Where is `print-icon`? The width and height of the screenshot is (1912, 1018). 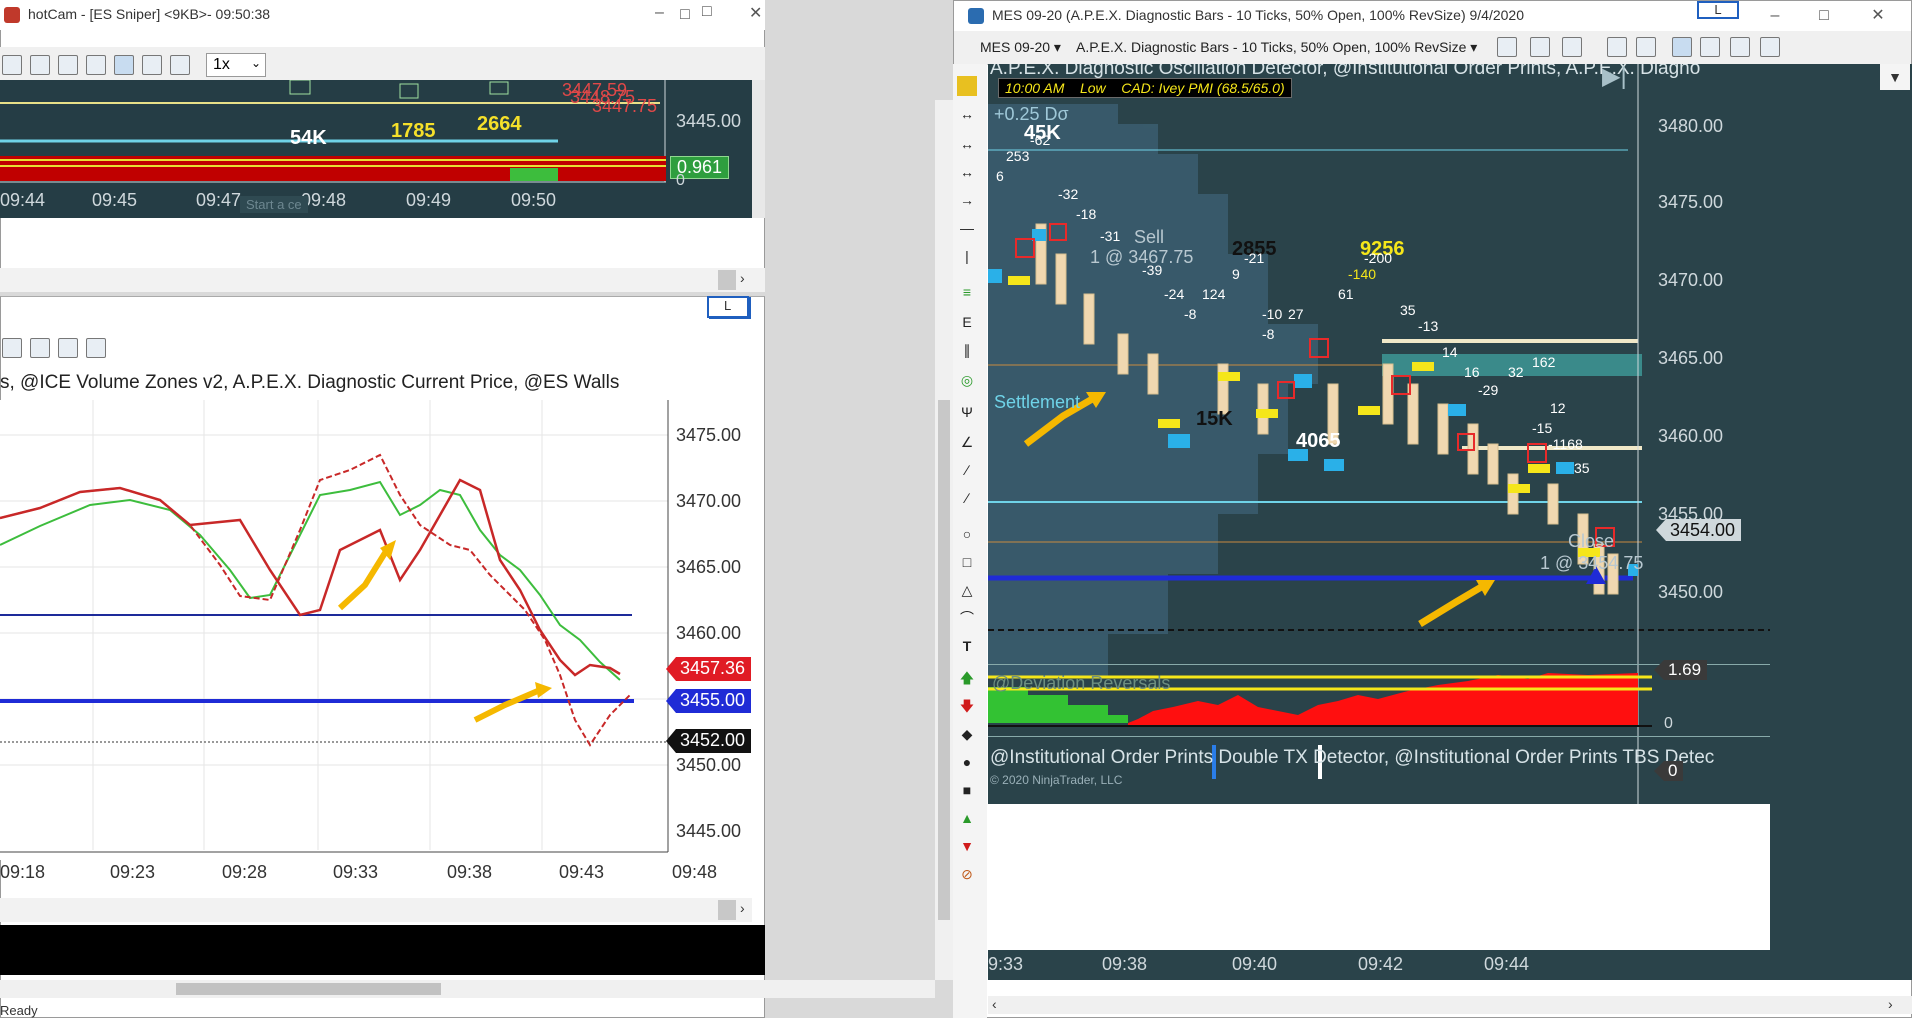
print-icon is located at coordinates (40, 65).